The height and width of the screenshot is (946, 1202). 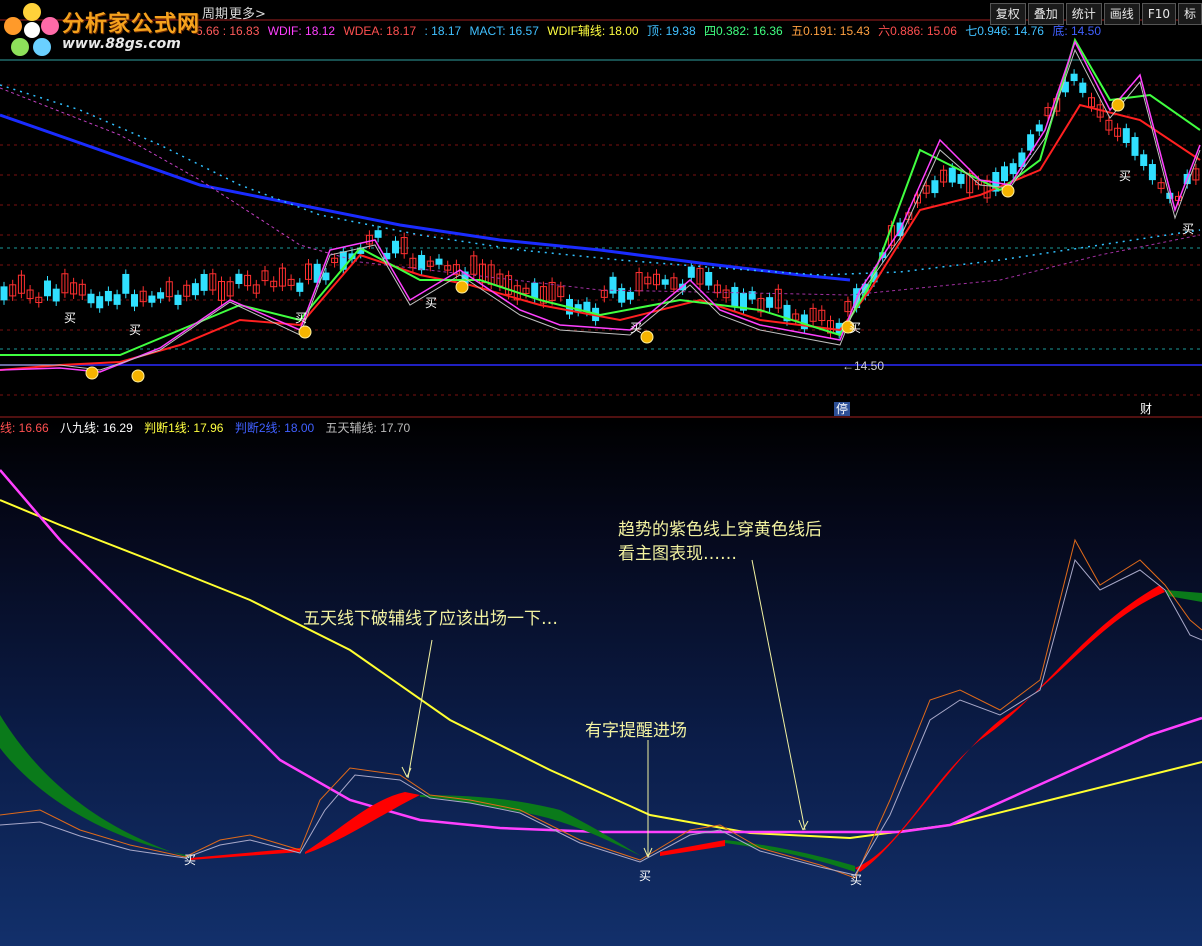 I want to click on legend-item: 判断2线: 18.00, so click(x=274, y=428).